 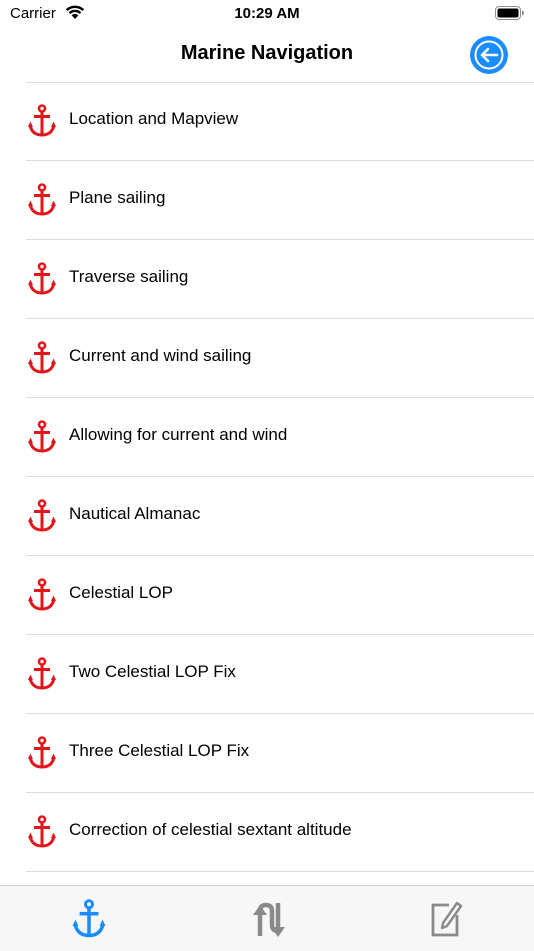 I want to click on edit-note-icon, so click(x=447, y=919).